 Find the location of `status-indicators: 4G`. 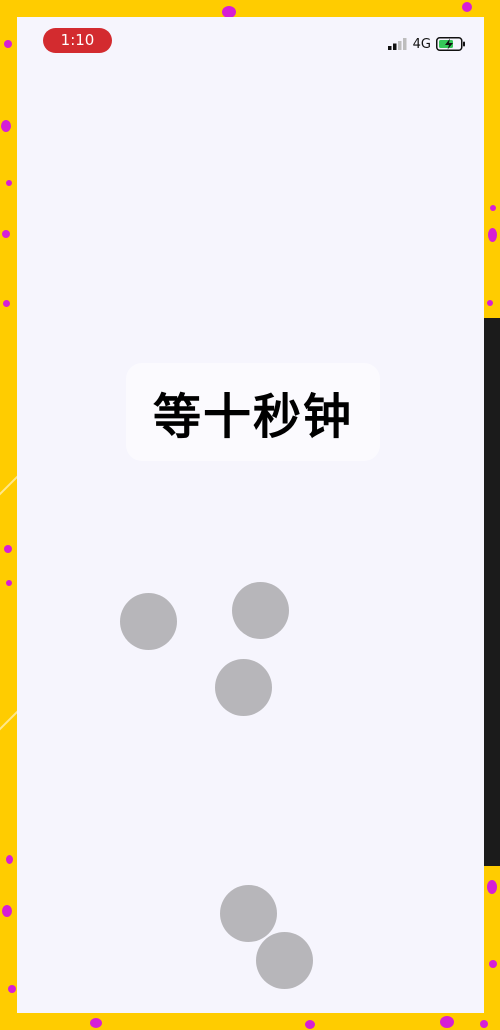

status-indicators: 4G is located at coordinates (426, 44).